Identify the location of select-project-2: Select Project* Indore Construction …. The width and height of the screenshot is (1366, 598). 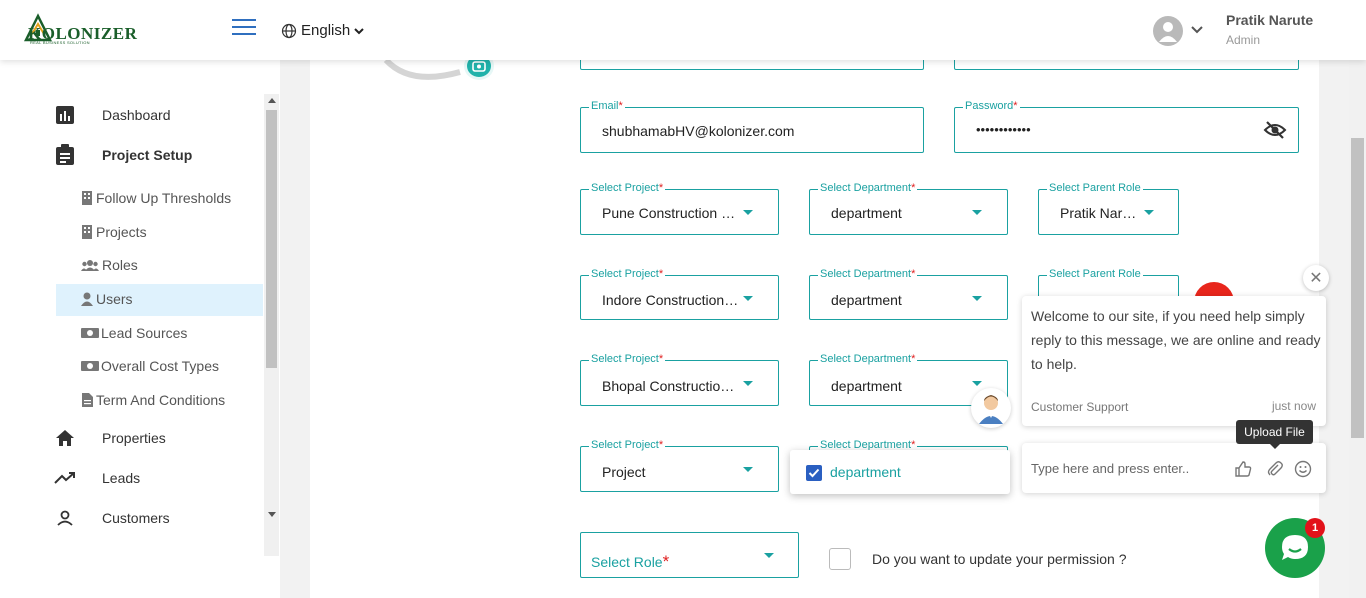
(679, 294).